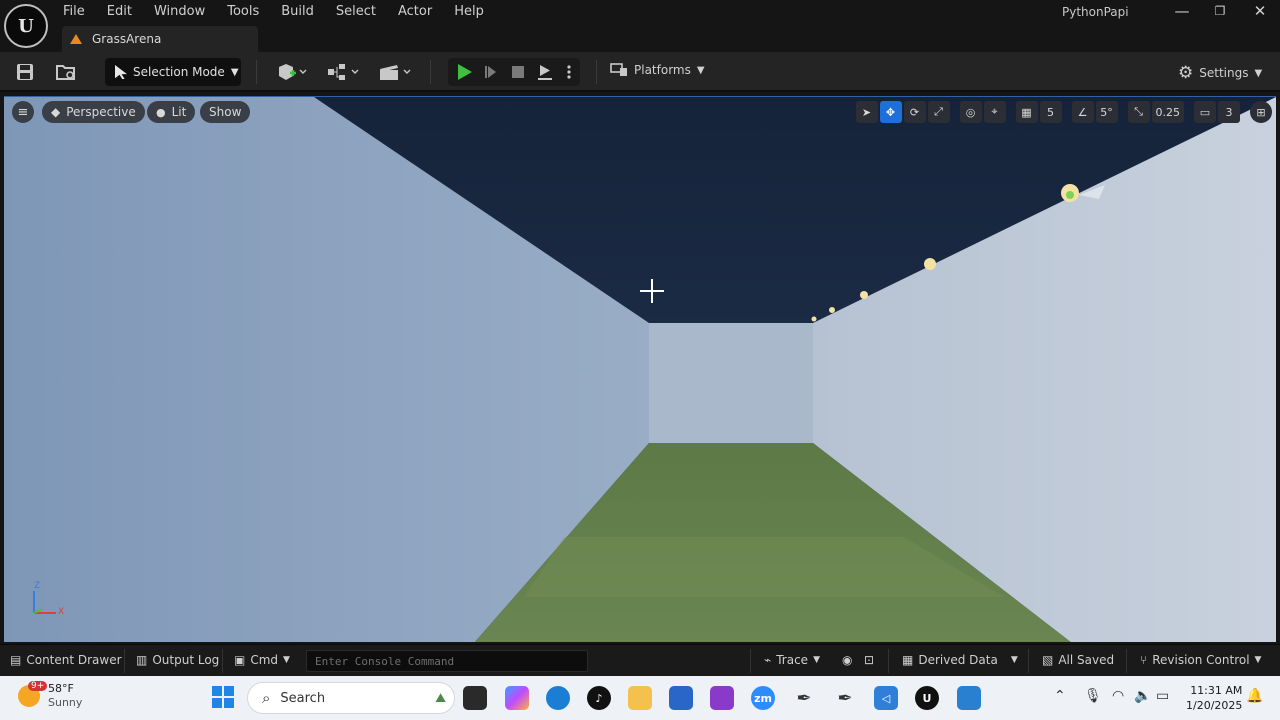 This screenshot has height=720, width=1280. What do you see at coordinates (1260, 11) in the screenshot?
I see `close-button: ✕` at bounding box center [1260, 11].